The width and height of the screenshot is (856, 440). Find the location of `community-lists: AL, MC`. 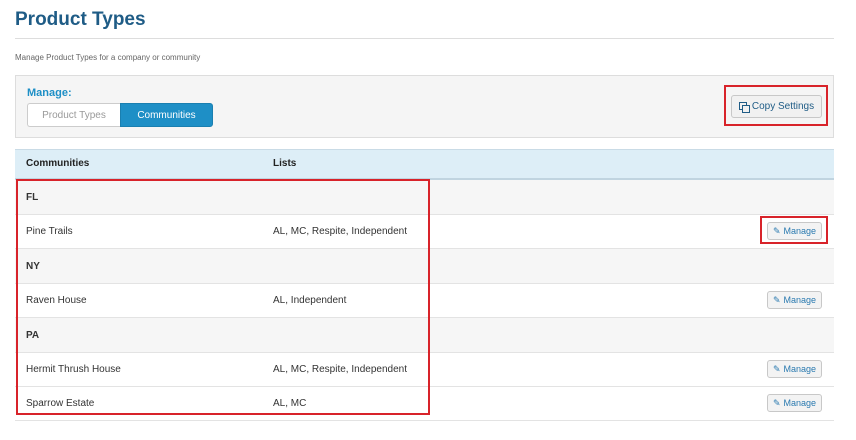

community-lists: AL, MC is located at coordinates (290, 403).